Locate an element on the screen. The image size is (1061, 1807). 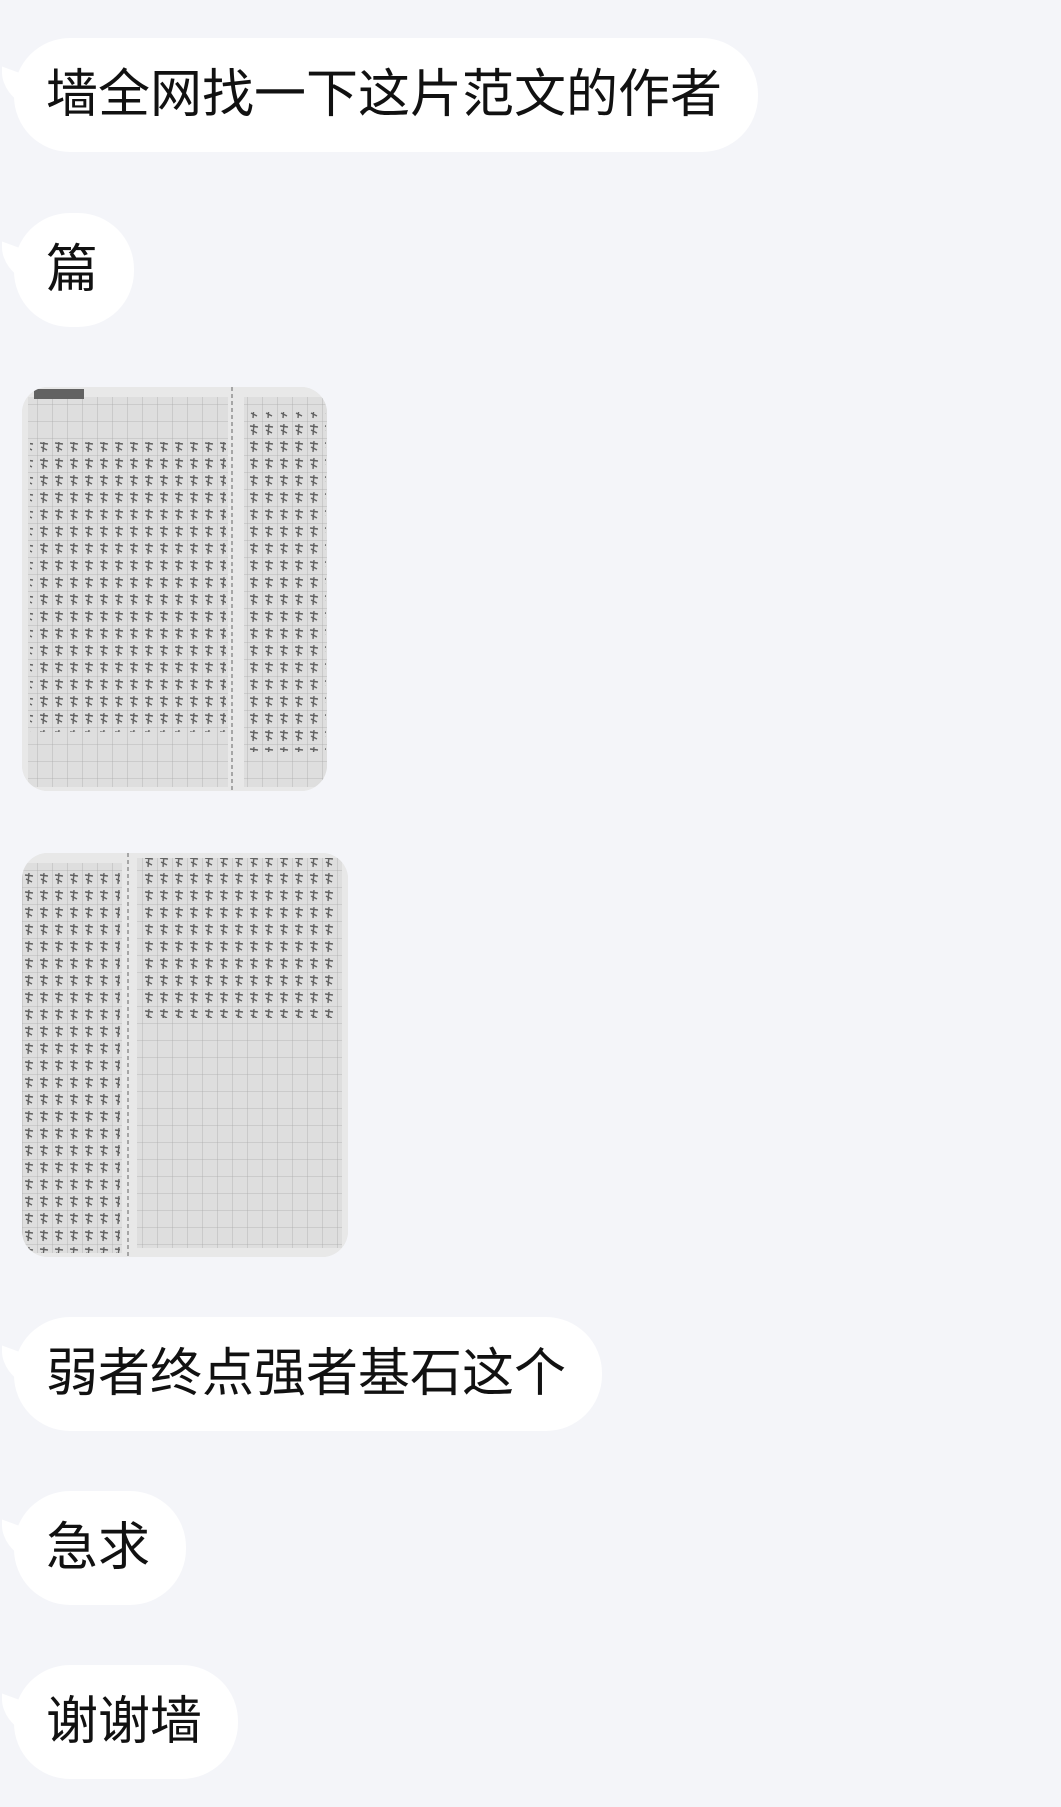
message-2: 篇 is located at coordinates (74, 270).